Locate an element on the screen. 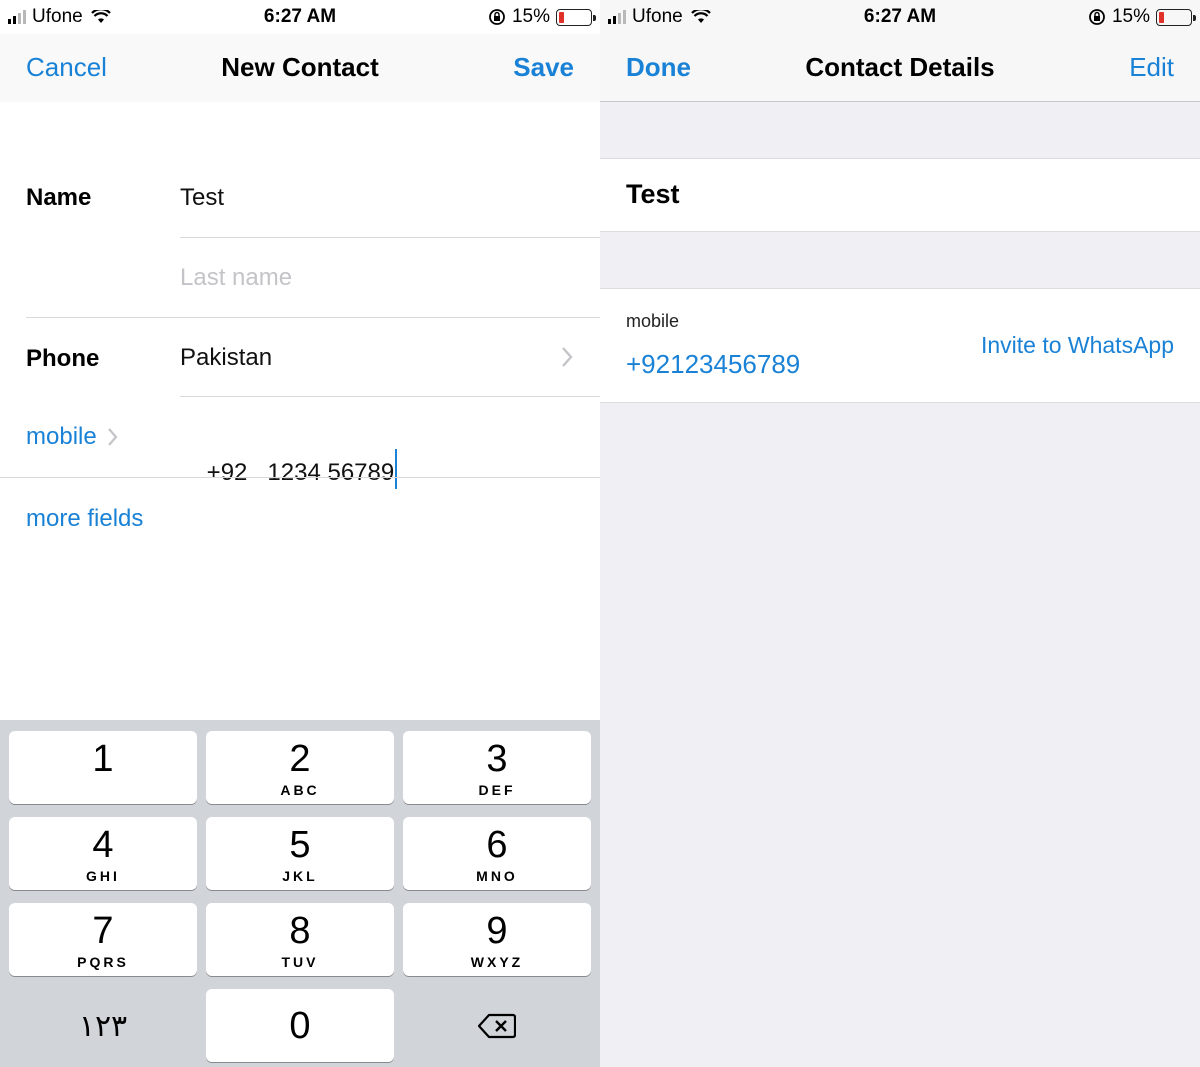 This screenshot has width=1200, height=1067. phone-number-value: 1234 56789 is located at coordinates (331, 472).